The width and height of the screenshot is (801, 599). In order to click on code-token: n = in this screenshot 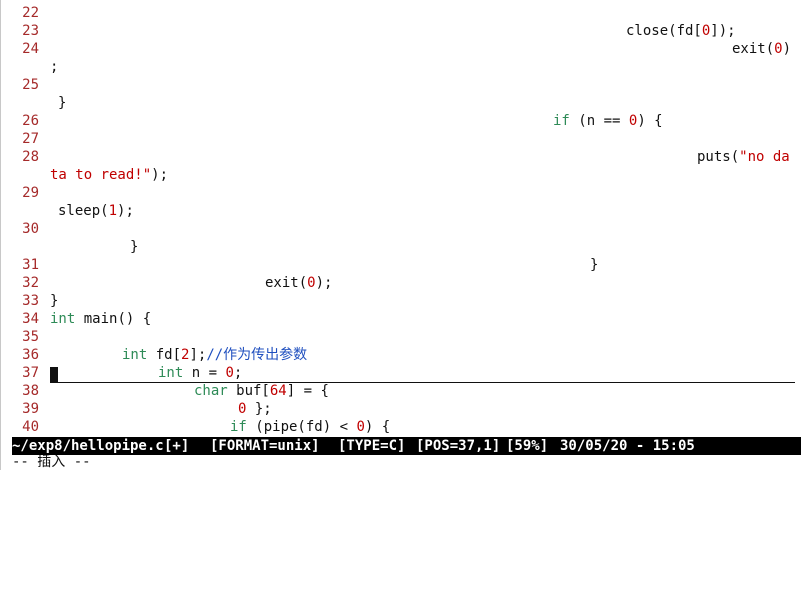, I will do `click(204, 373)`.